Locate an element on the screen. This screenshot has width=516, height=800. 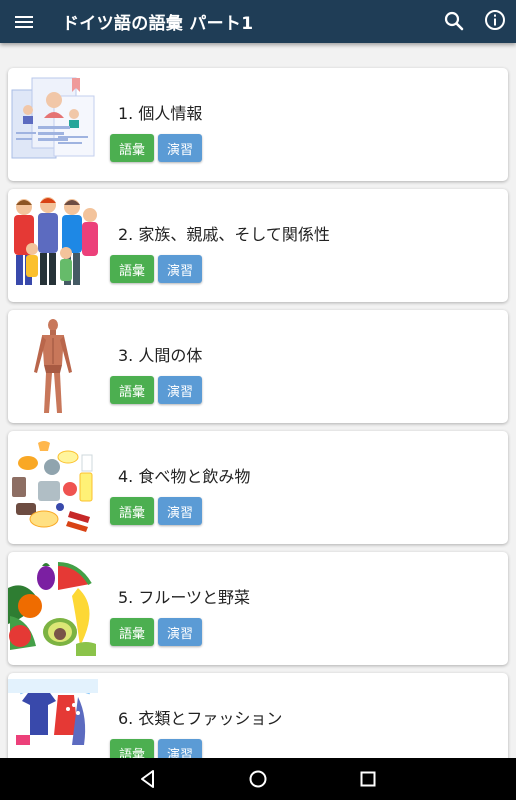
info-icon is located at coordinates (495, 20).